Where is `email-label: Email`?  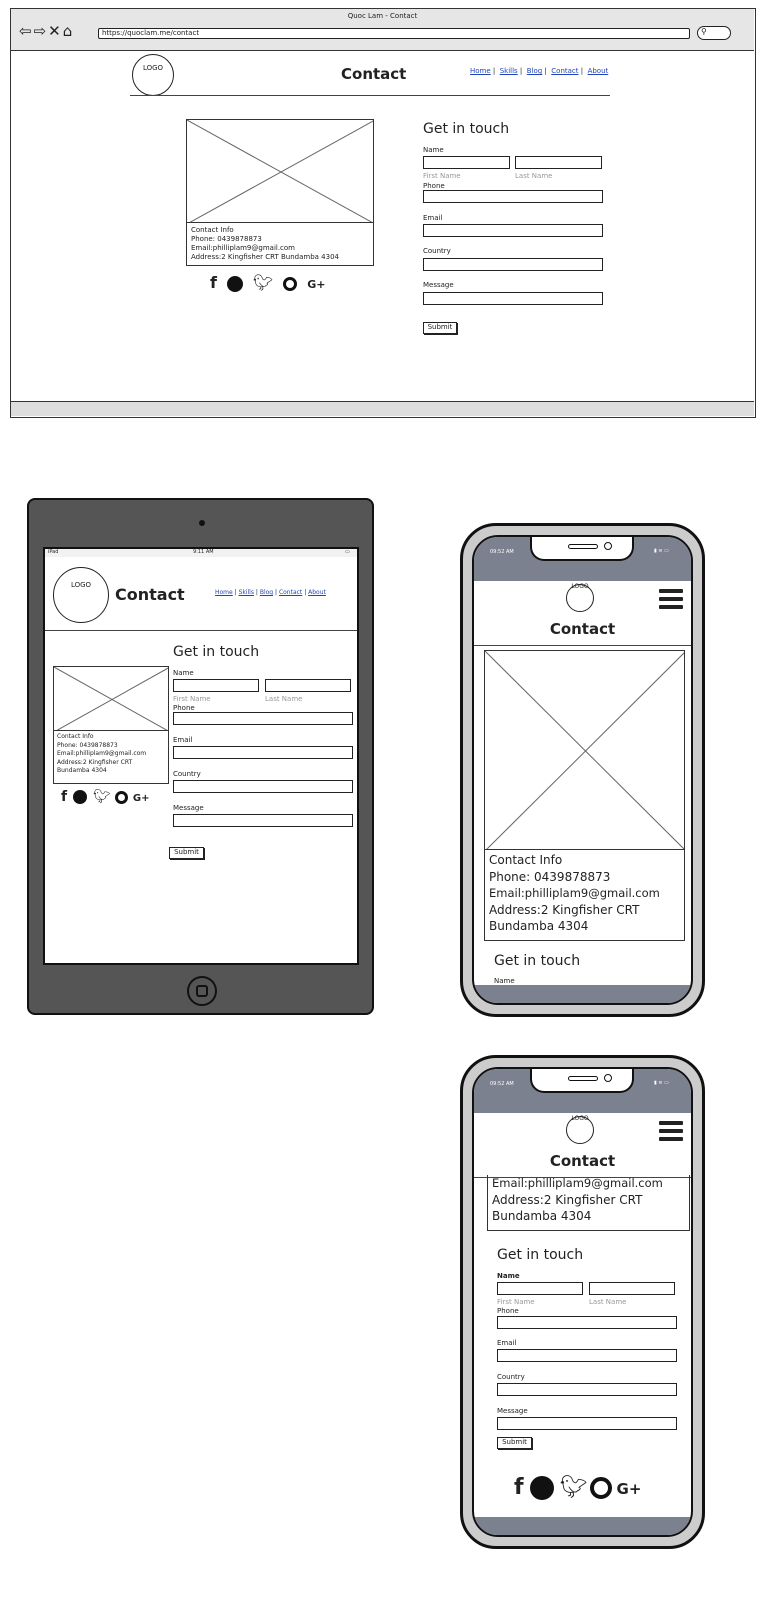
email-label: Email is located at coordinates (183, 740).